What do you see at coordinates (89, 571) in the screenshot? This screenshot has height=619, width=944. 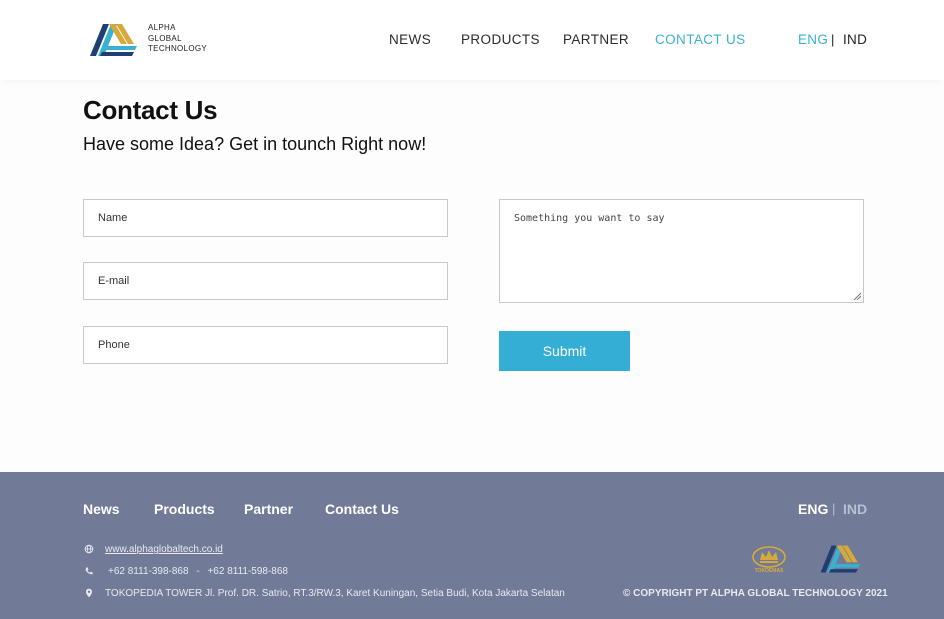 I see `phone-icon` at bounding box center [89, 571].